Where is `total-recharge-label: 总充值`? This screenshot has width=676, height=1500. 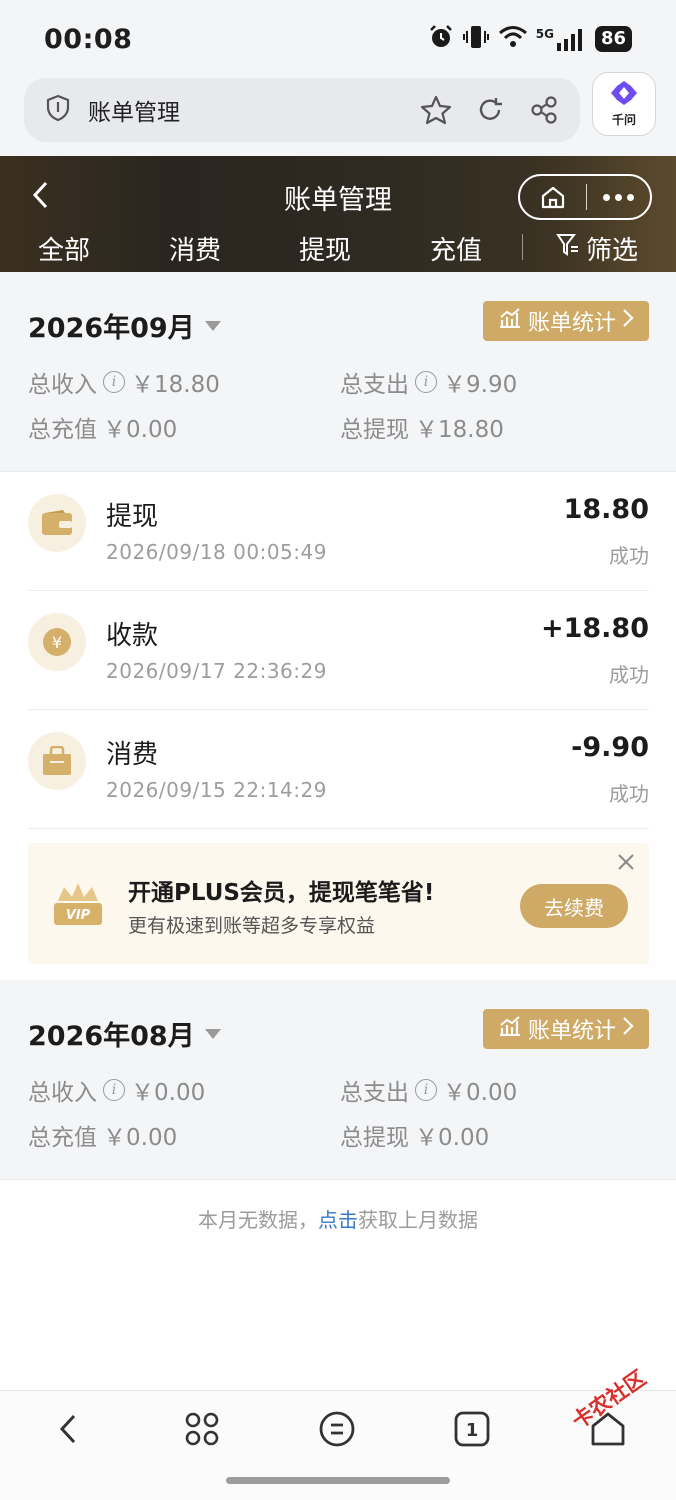
total-recharge-label: 总充值 is located at coordinates (62, 430).